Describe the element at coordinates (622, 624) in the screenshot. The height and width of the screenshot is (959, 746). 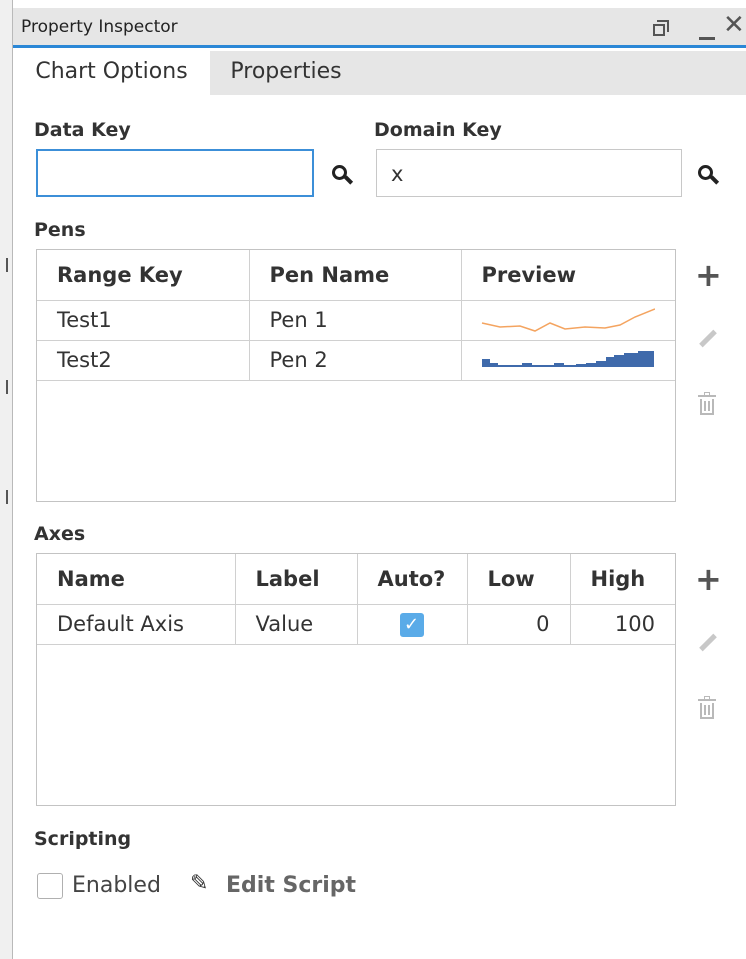
I see `axis-high-cell: 100` at that location.